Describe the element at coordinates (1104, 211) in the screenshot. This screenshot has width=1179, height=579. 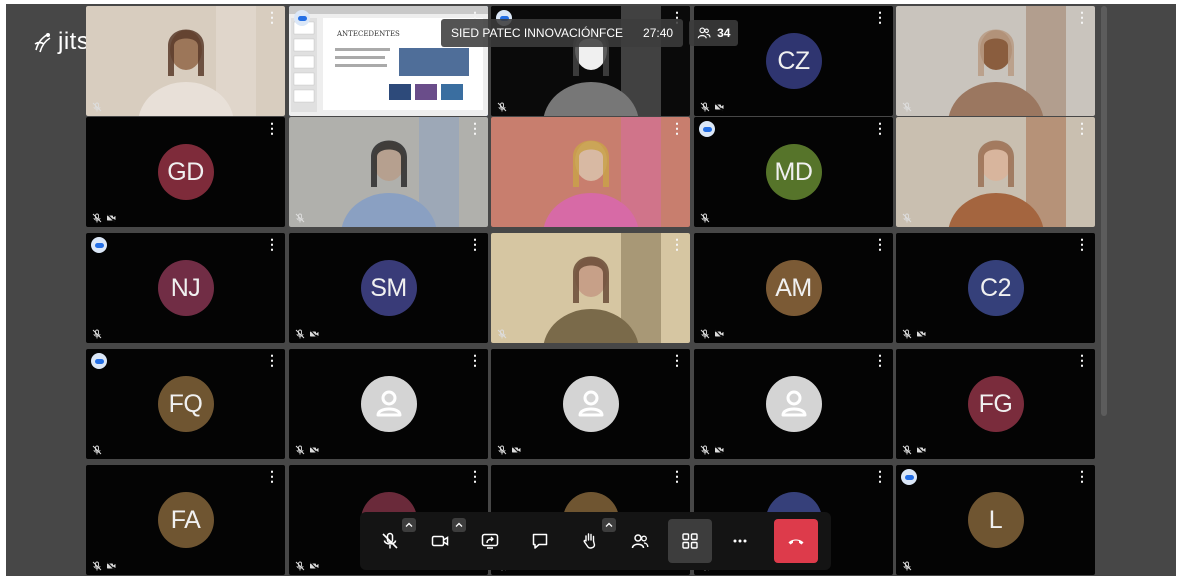
I see `grid-scrollbar` at that location.